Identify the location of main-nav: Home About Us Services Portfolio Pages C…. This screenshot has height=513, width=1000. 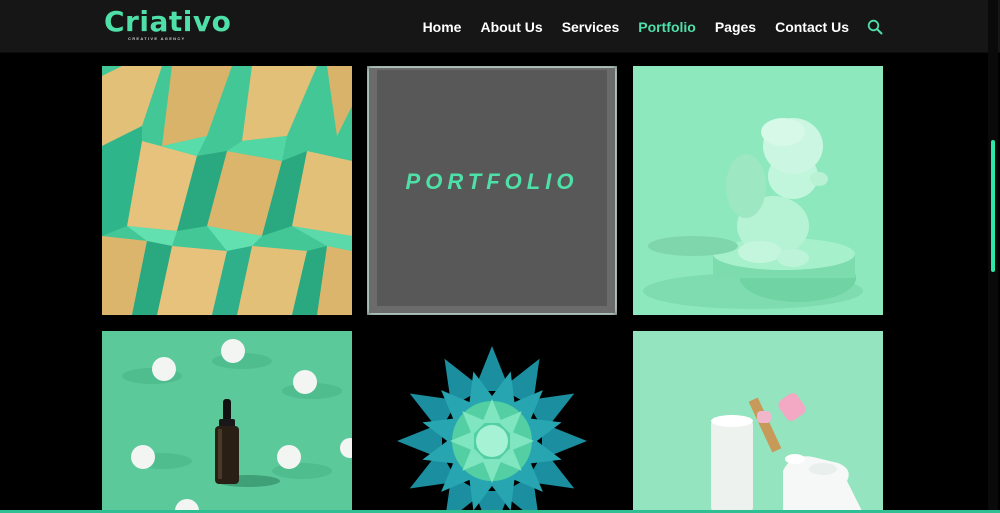
(643, 27).